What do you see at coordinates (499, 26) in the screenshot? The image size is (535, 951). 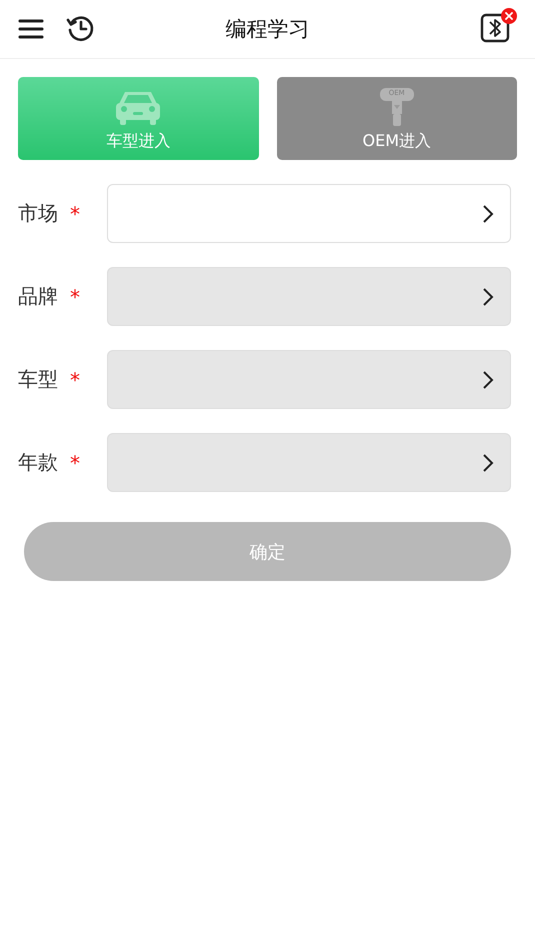 I see `bluetooth-icon` at bounding box center [499, 26].